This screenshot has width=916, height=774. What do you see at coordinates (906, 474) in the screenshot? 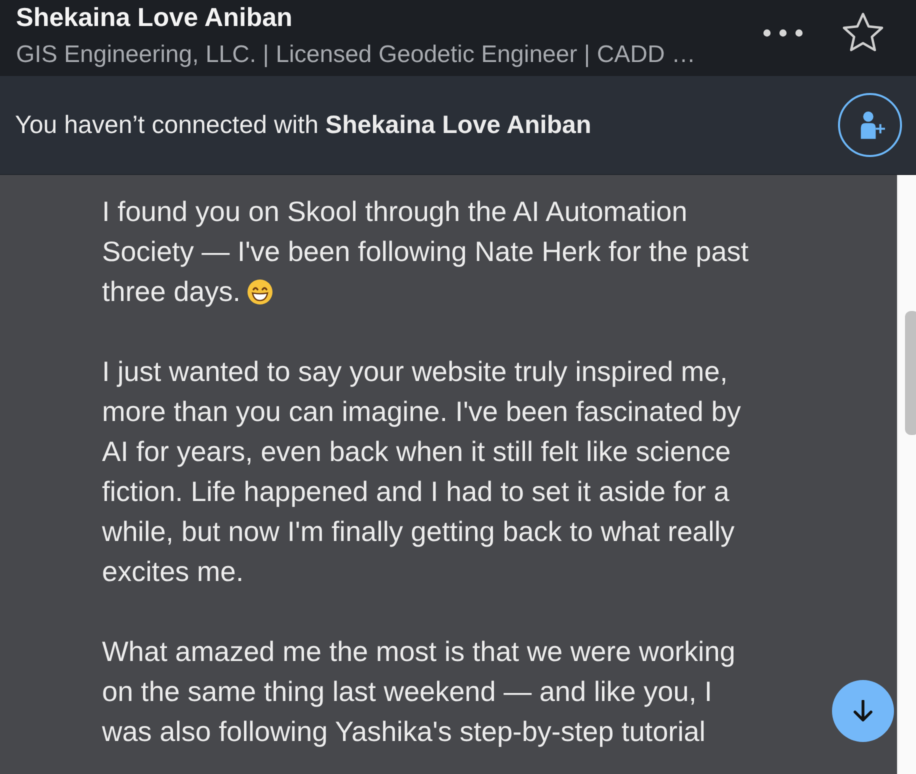
I see `scrollbar` at bounding box center [906, 474].